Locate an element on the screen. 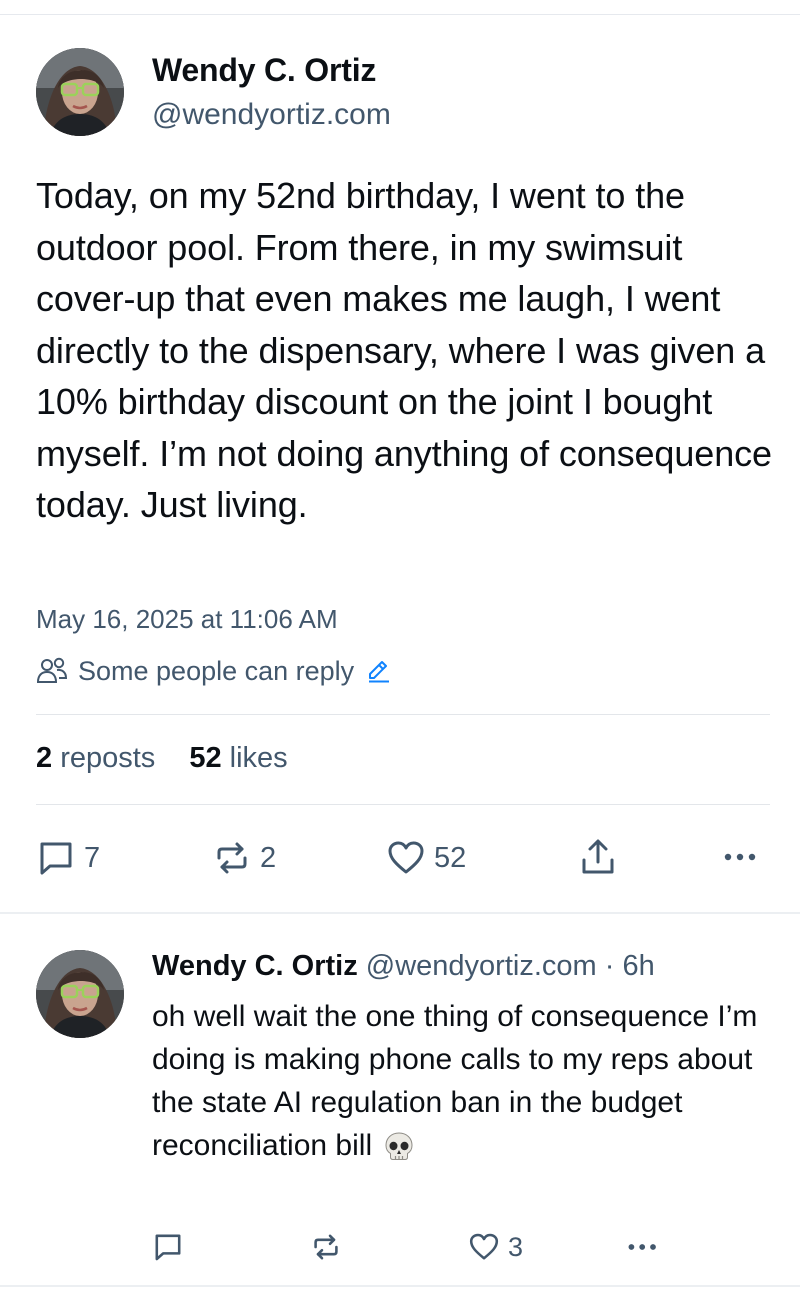 The height and width of the screenshot is (1296, 800). post-timestamp: May 16, 2025 at 11:06 AM is located at coordinates (187, 619).